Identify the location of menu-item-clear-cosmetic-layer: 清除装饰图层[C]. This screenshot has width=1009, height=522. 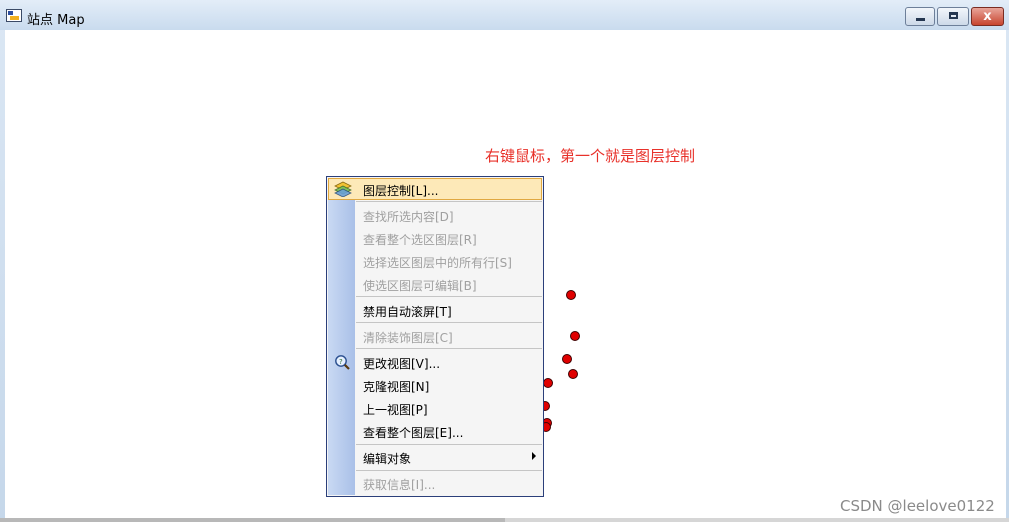
(435, 336).